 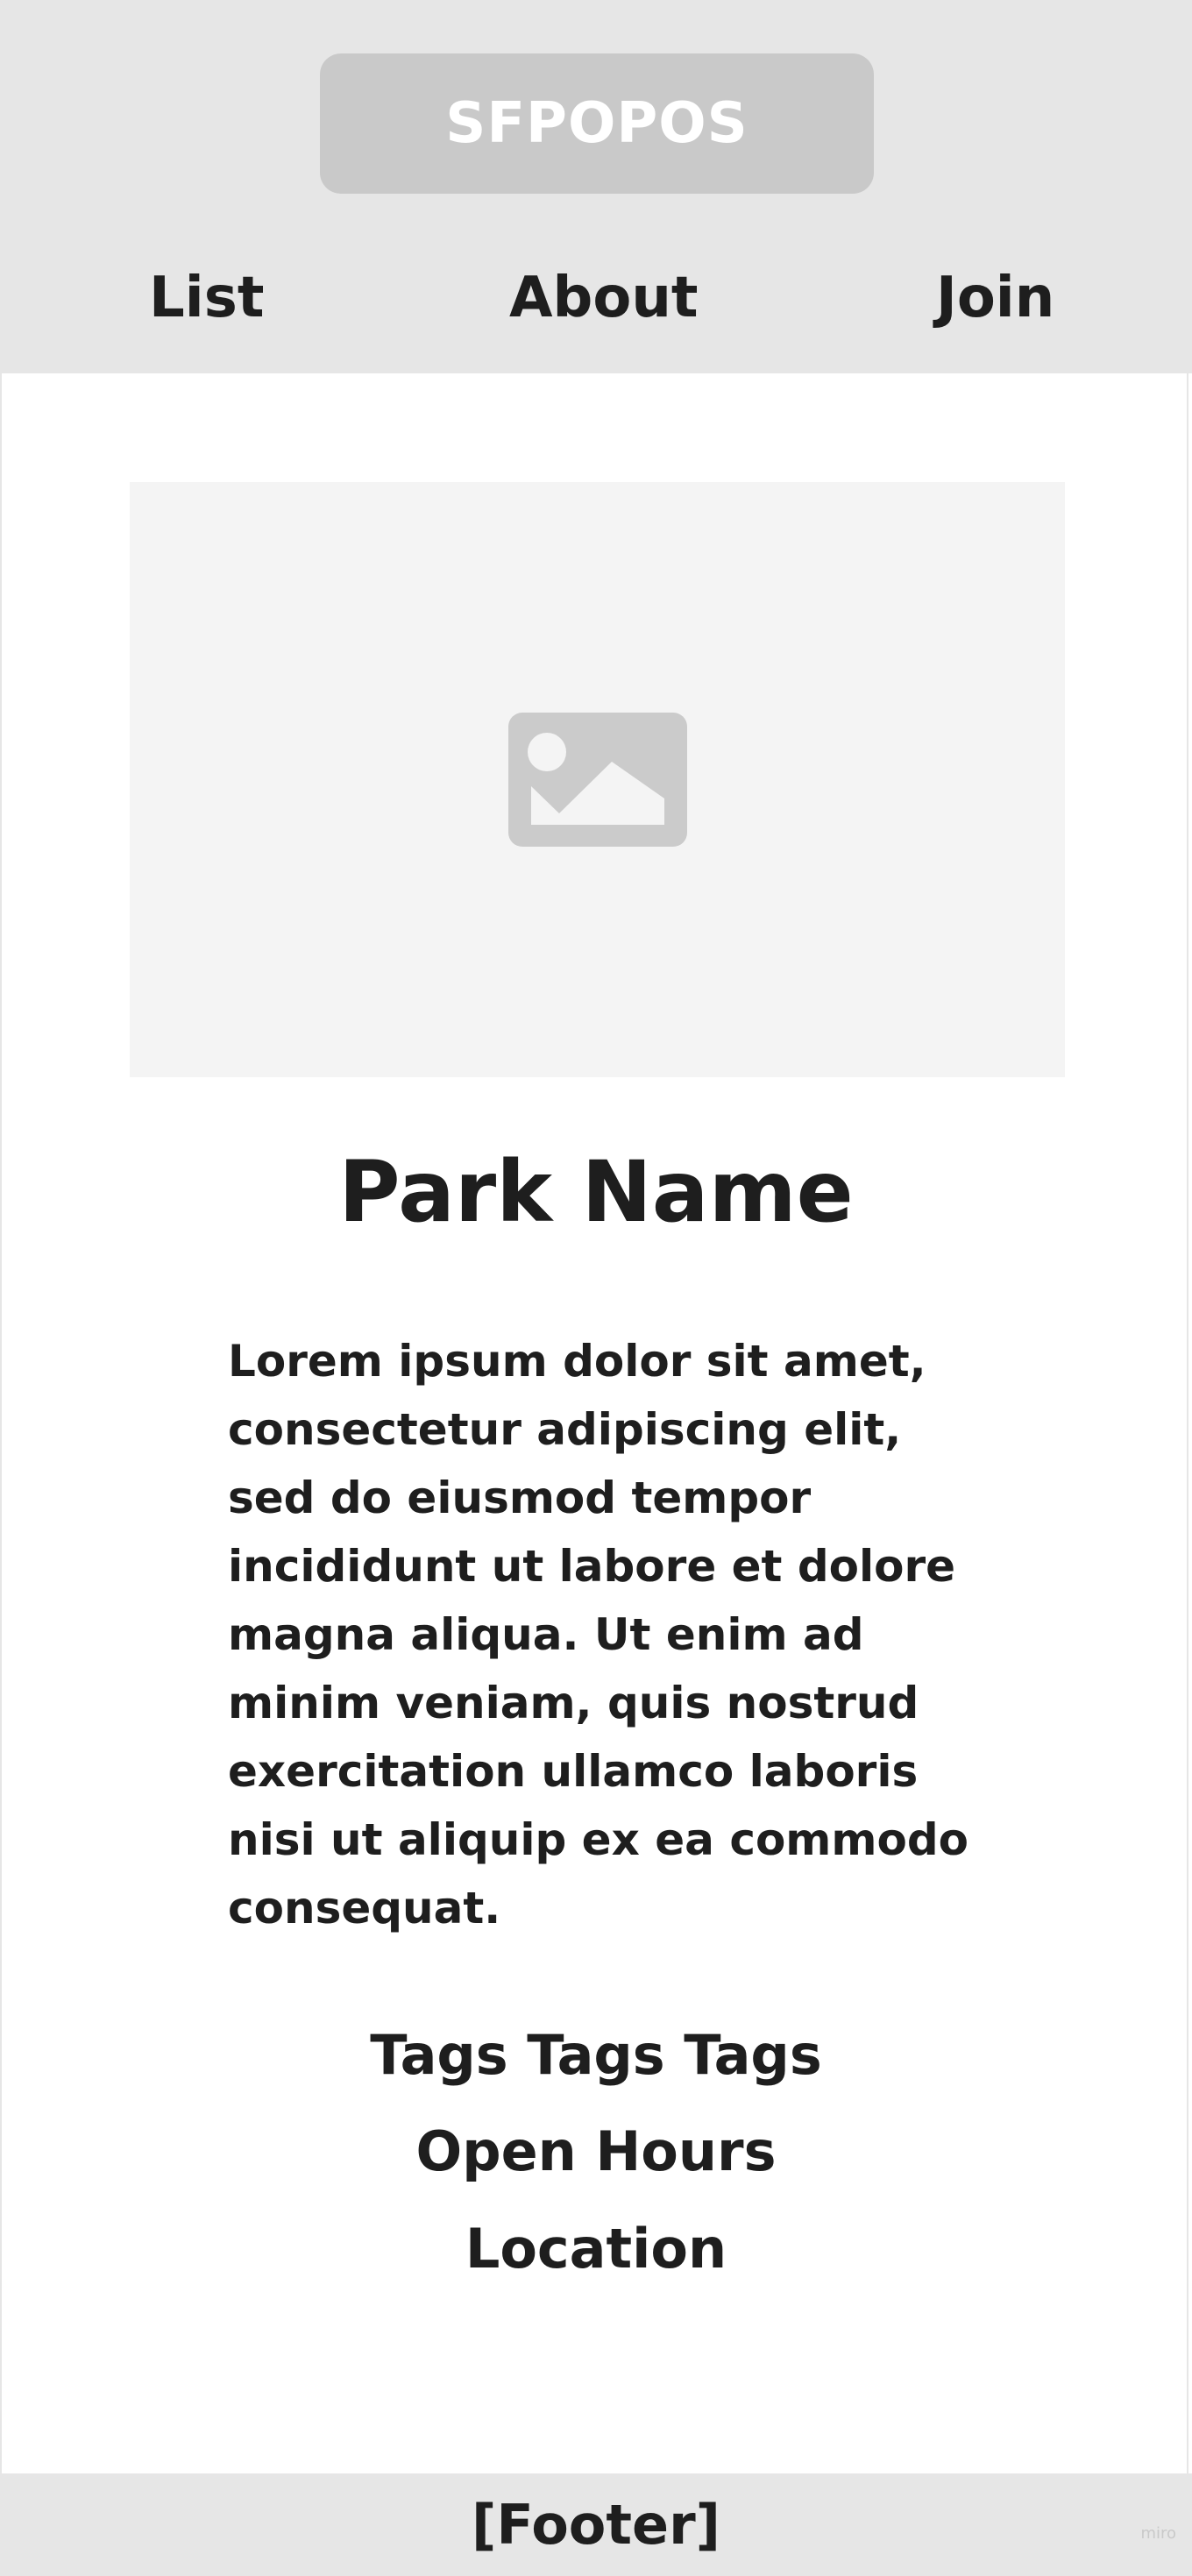 I want to click on logo-button: SFPOPOS, so click(x=597, y=124).